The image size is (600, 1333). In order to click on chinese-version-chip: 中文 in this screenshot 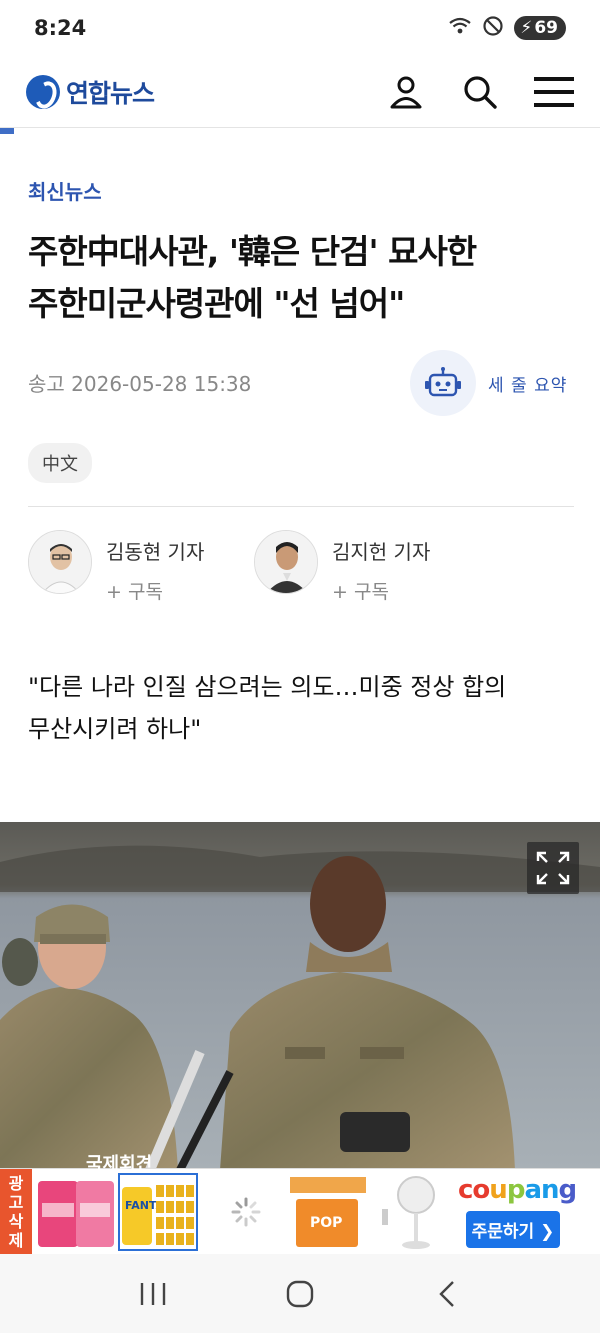, I will do `click(60, 463)`.